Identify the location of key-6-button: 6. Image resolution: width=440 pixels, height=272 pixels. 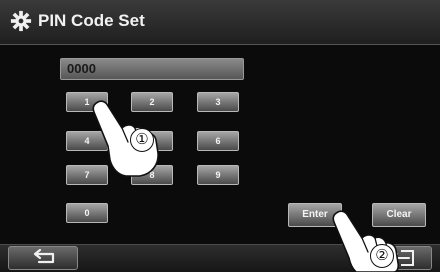
(218, 141).